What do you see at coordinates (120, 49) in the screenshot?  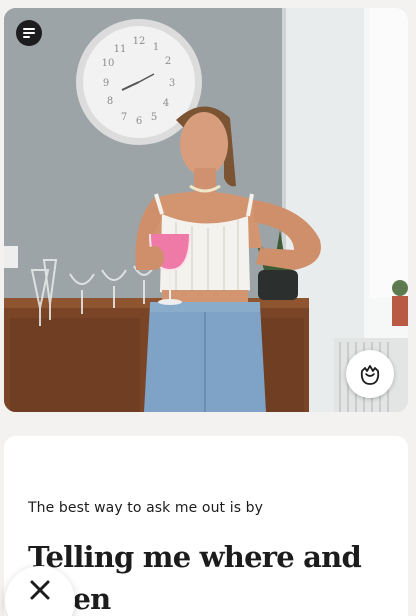 I see `svg-text: 11` at bounding box center [120, 49].